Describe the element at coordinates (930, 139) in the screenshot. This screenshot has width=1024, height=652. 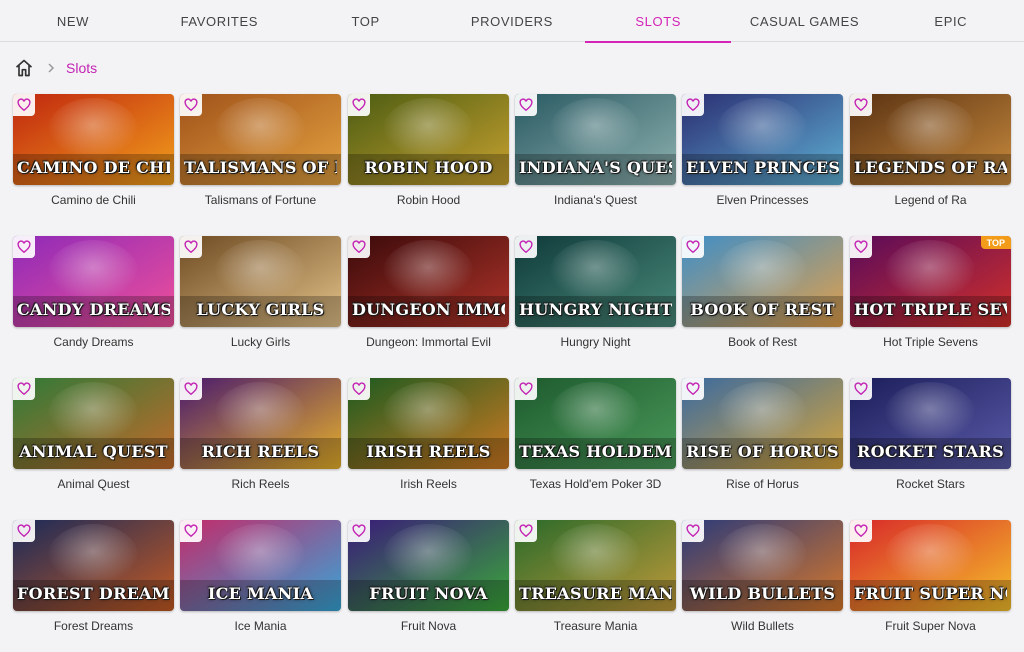
I see `game-thumbnail: LEGENDS OF RA` at that location.